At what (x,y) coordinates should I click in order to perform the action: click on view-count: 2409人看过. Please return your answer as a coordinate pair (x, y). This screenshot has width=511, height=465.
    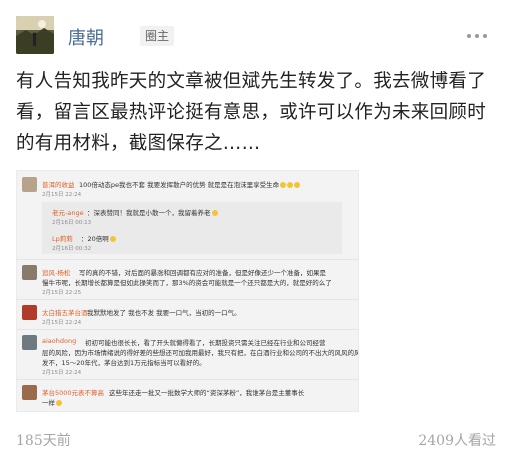
    Looking at the image, I should click on (457, 441).